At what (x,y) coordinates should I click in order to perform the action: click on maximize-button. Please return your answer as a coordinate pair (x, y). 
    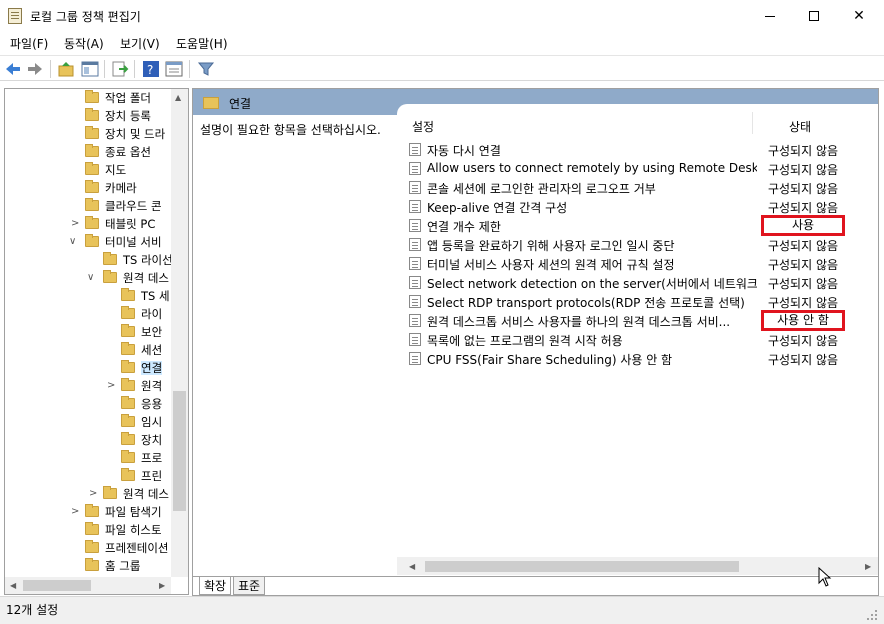
    Looking at the image, I should click on (814, 16).